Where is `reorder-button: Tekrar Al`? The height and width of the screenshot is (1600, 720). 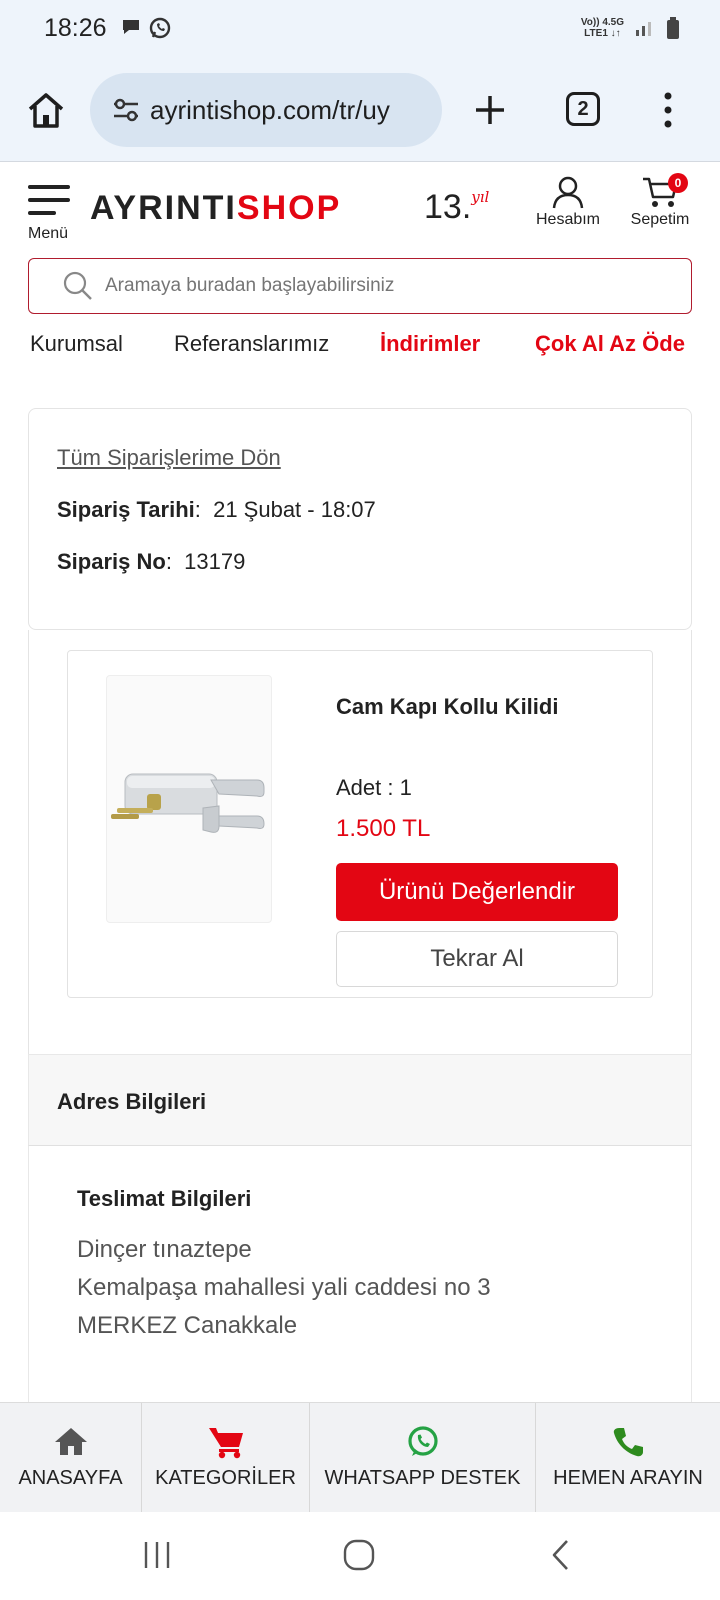 reorder-button: Tekrar Al is located at coordinates (477, 959).